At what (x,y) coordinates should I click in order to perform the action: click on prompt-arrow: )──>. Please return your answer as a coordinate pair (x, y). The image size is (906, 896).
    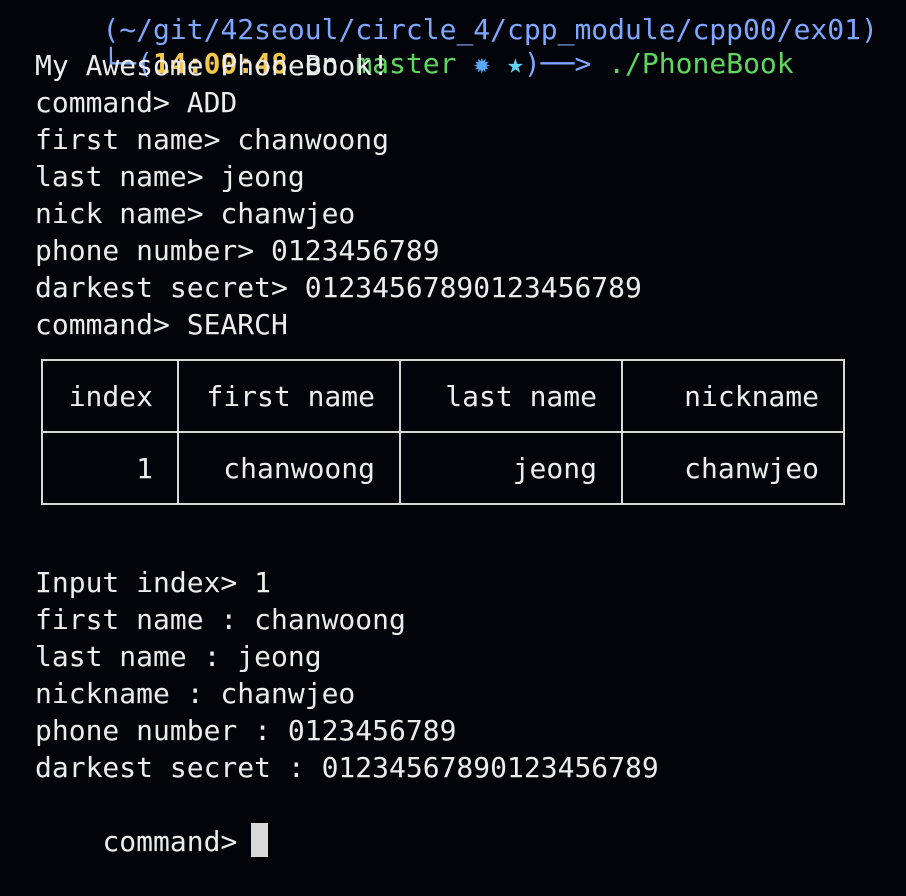
    Looking at the image, I should click on (557, 63).